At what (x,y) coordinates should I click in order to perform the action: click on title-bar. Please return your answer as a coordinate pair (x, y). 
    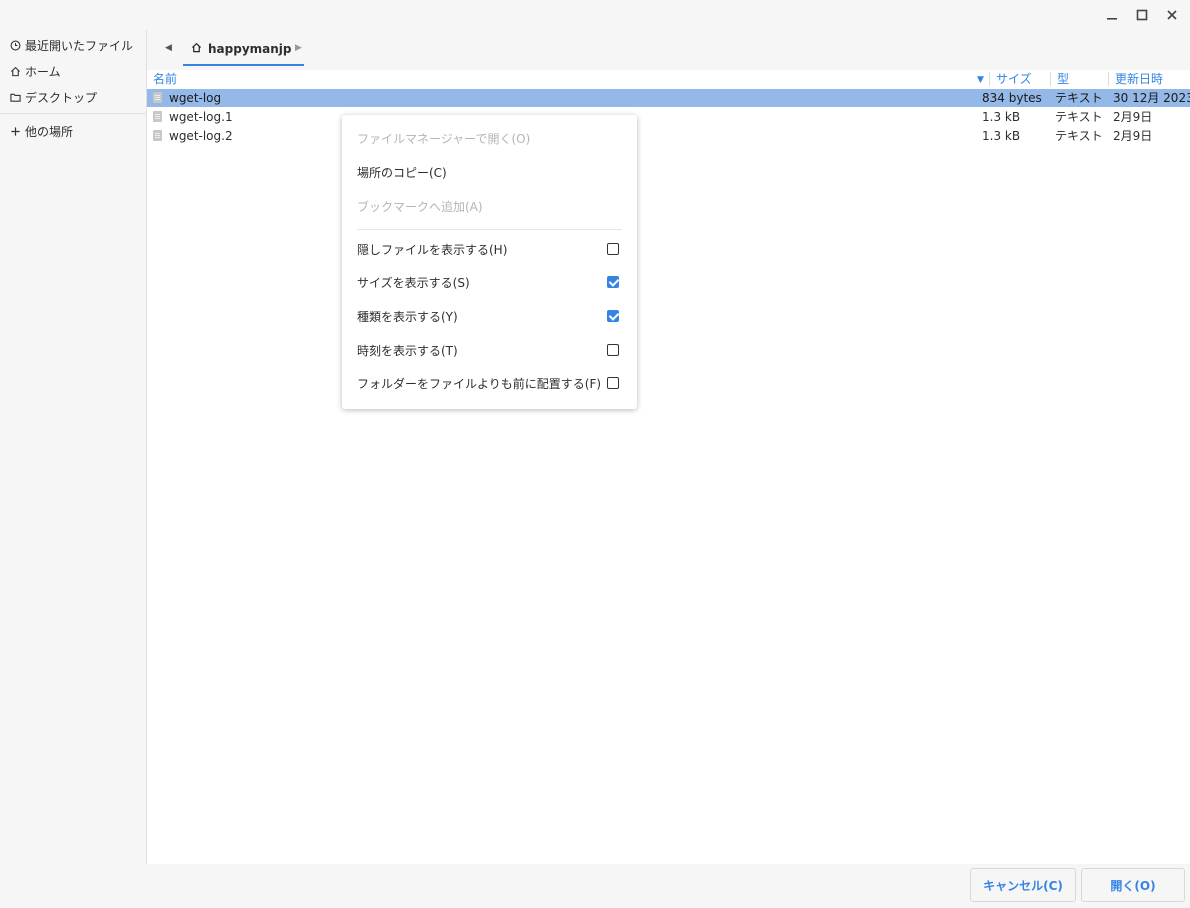
    Looking at the image, I should click on (595, 15).